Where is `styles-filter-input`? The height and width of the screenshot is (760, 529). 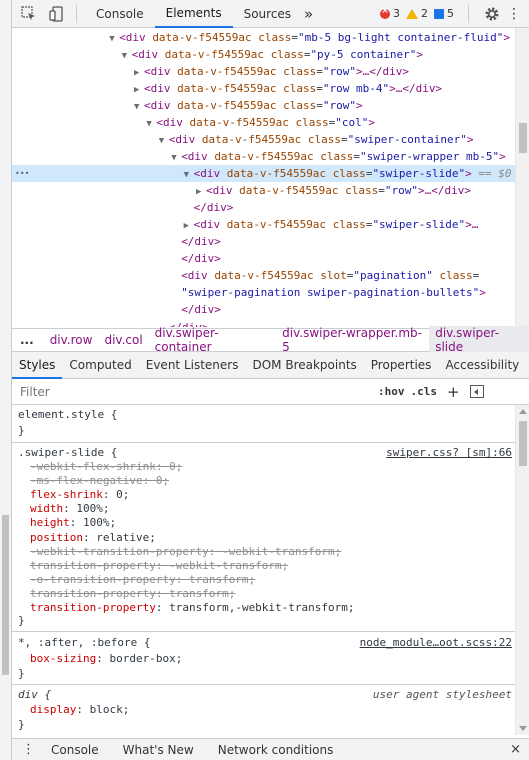 styles-filter-input is located at coordinates (192, 391).